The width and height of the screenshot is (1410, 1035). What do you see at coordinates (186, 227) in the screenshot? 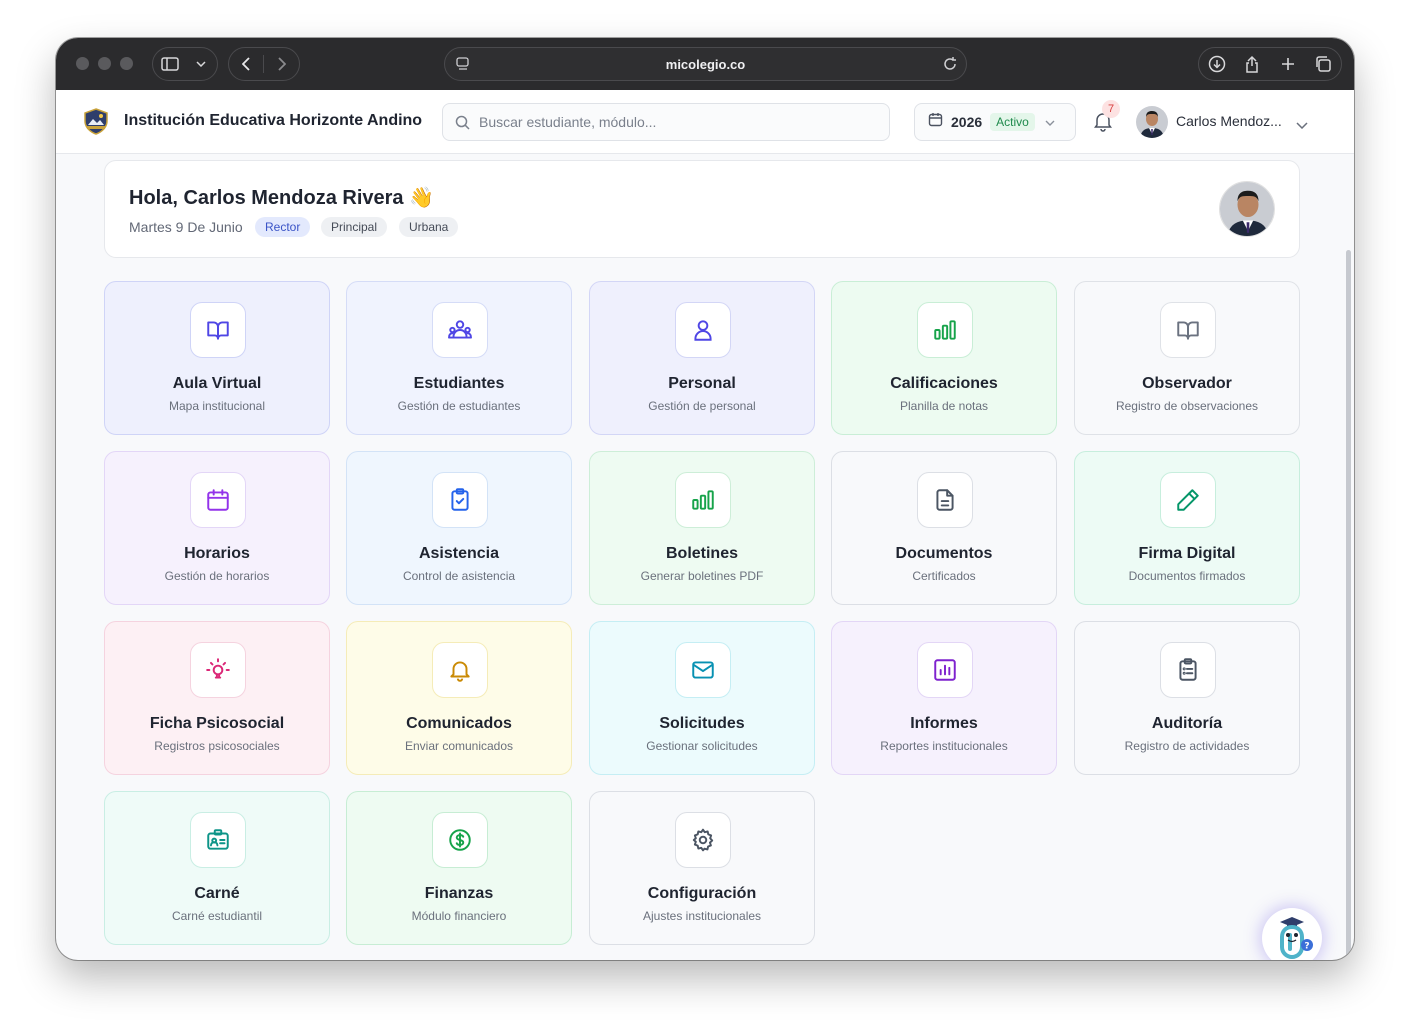
I see `greeting-date: Martes 9 De Junio` at bounding box center [186, 227].